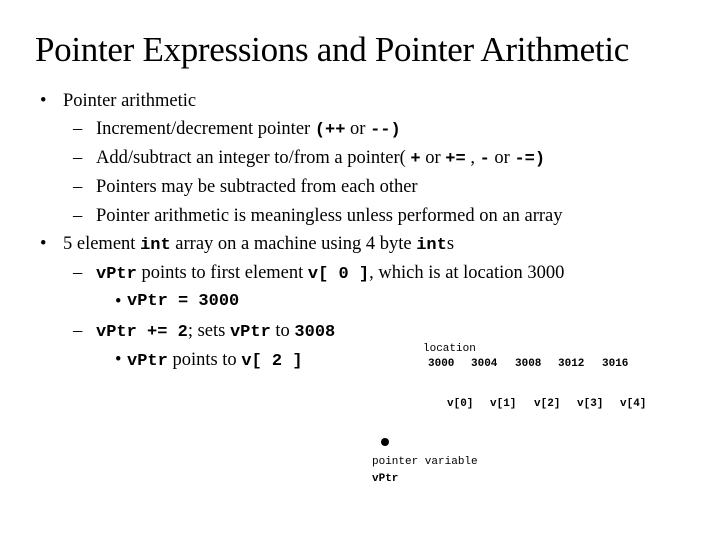 The height and width of the screenshot is (540, 720). I want to click on subbullet-text: vPtr += 2; sets vPtr to 3008, so click(216, 331).